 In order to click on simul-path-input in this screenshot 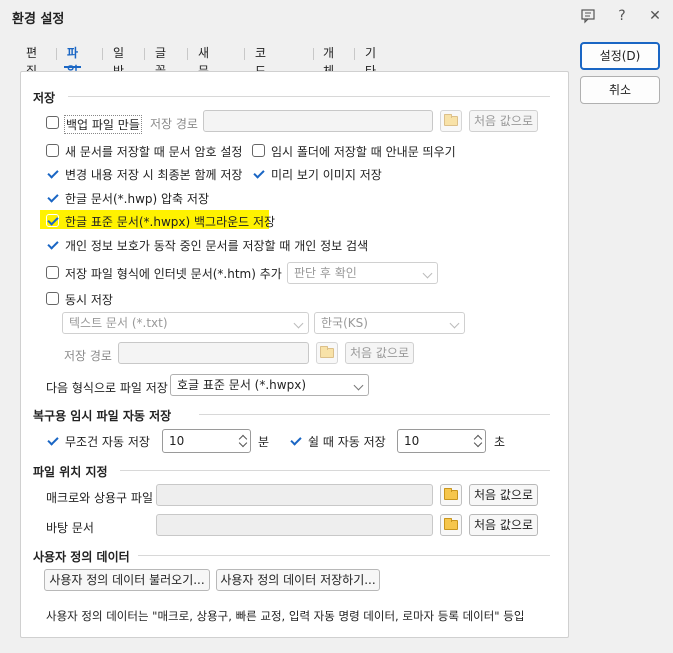, I will do `click(213, 353)`.